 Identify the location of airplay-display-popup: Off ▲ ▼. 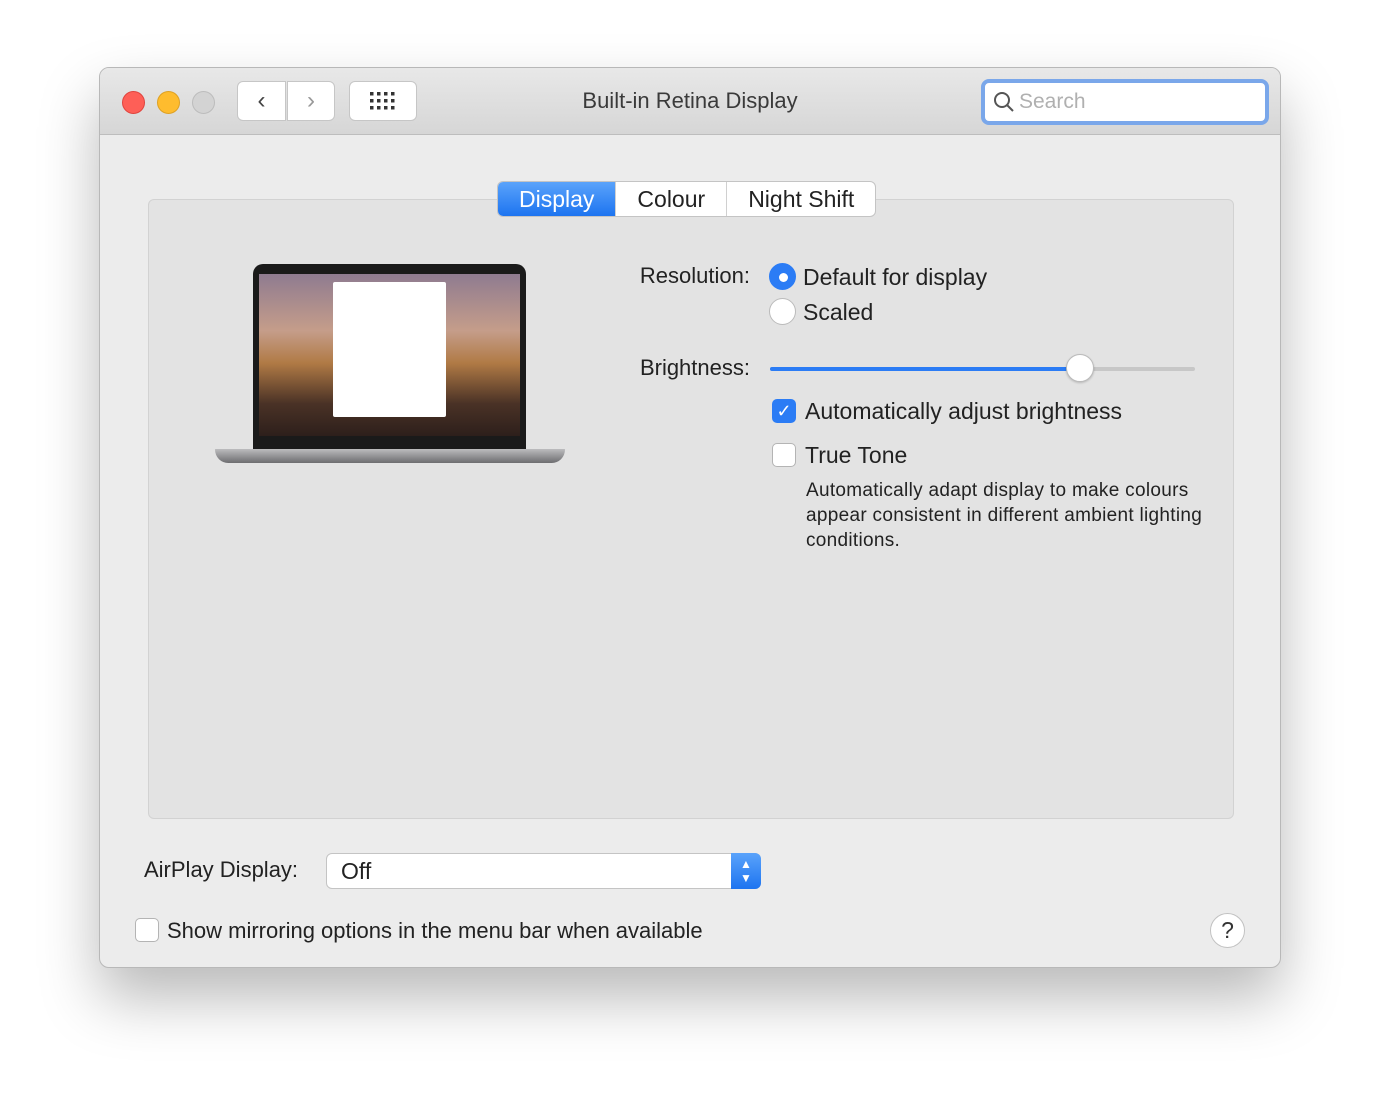
(543, 871).